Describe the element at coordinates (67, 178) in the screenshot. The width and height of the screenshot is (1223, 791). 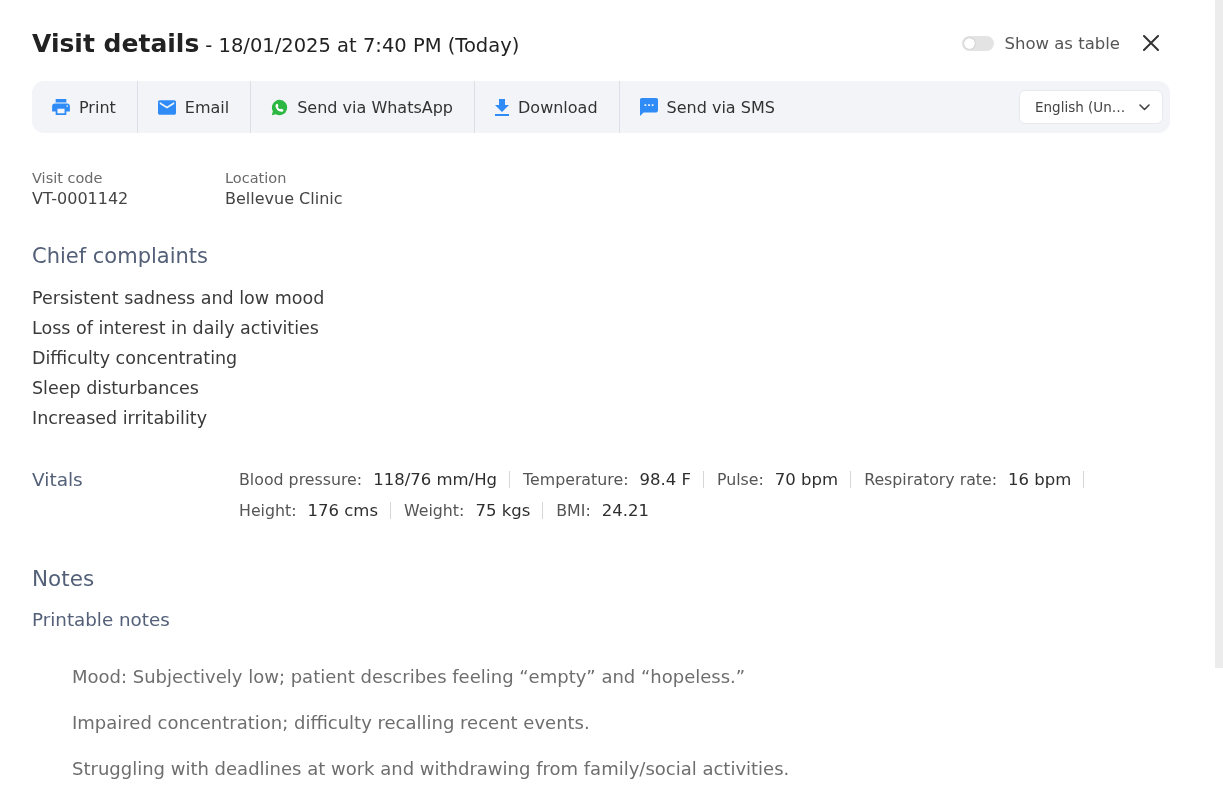
I see `field-label: Visit code` at that location.